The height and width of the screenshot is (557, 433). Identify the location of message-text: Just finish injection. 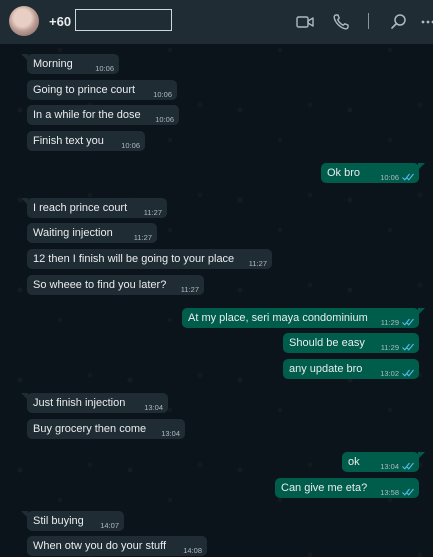
(79, 403).